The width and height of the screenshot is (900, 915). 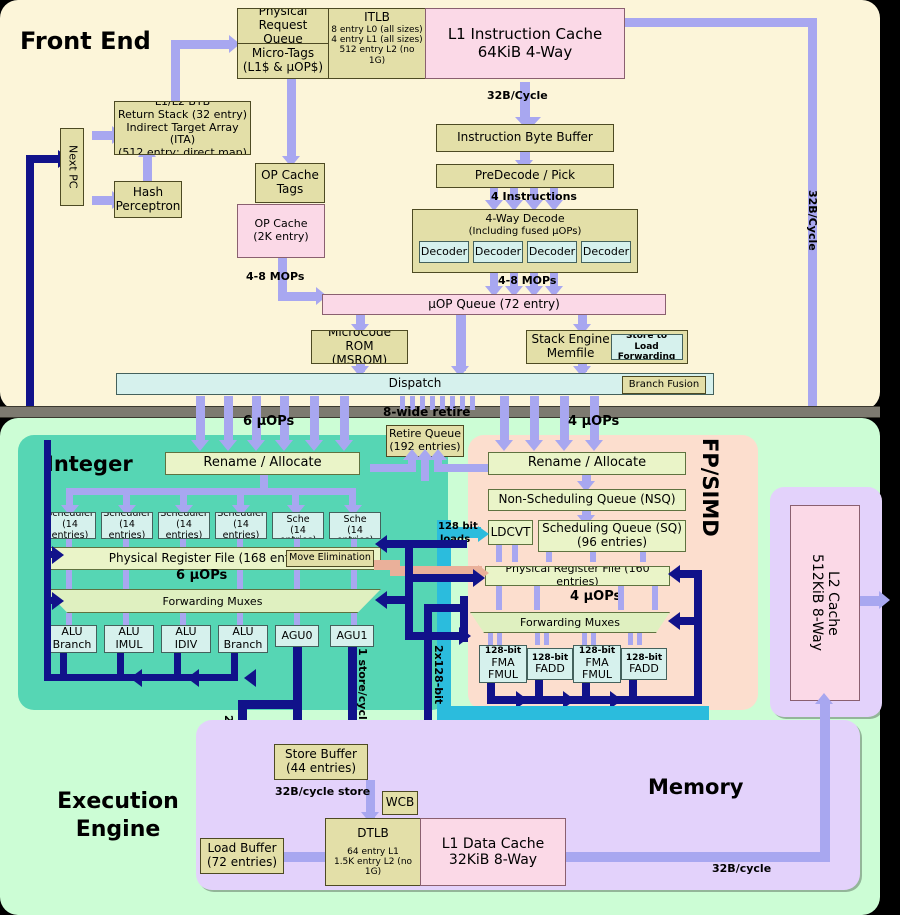 I want to click on itlb-title: ITLB, so click(x=377, y=17).